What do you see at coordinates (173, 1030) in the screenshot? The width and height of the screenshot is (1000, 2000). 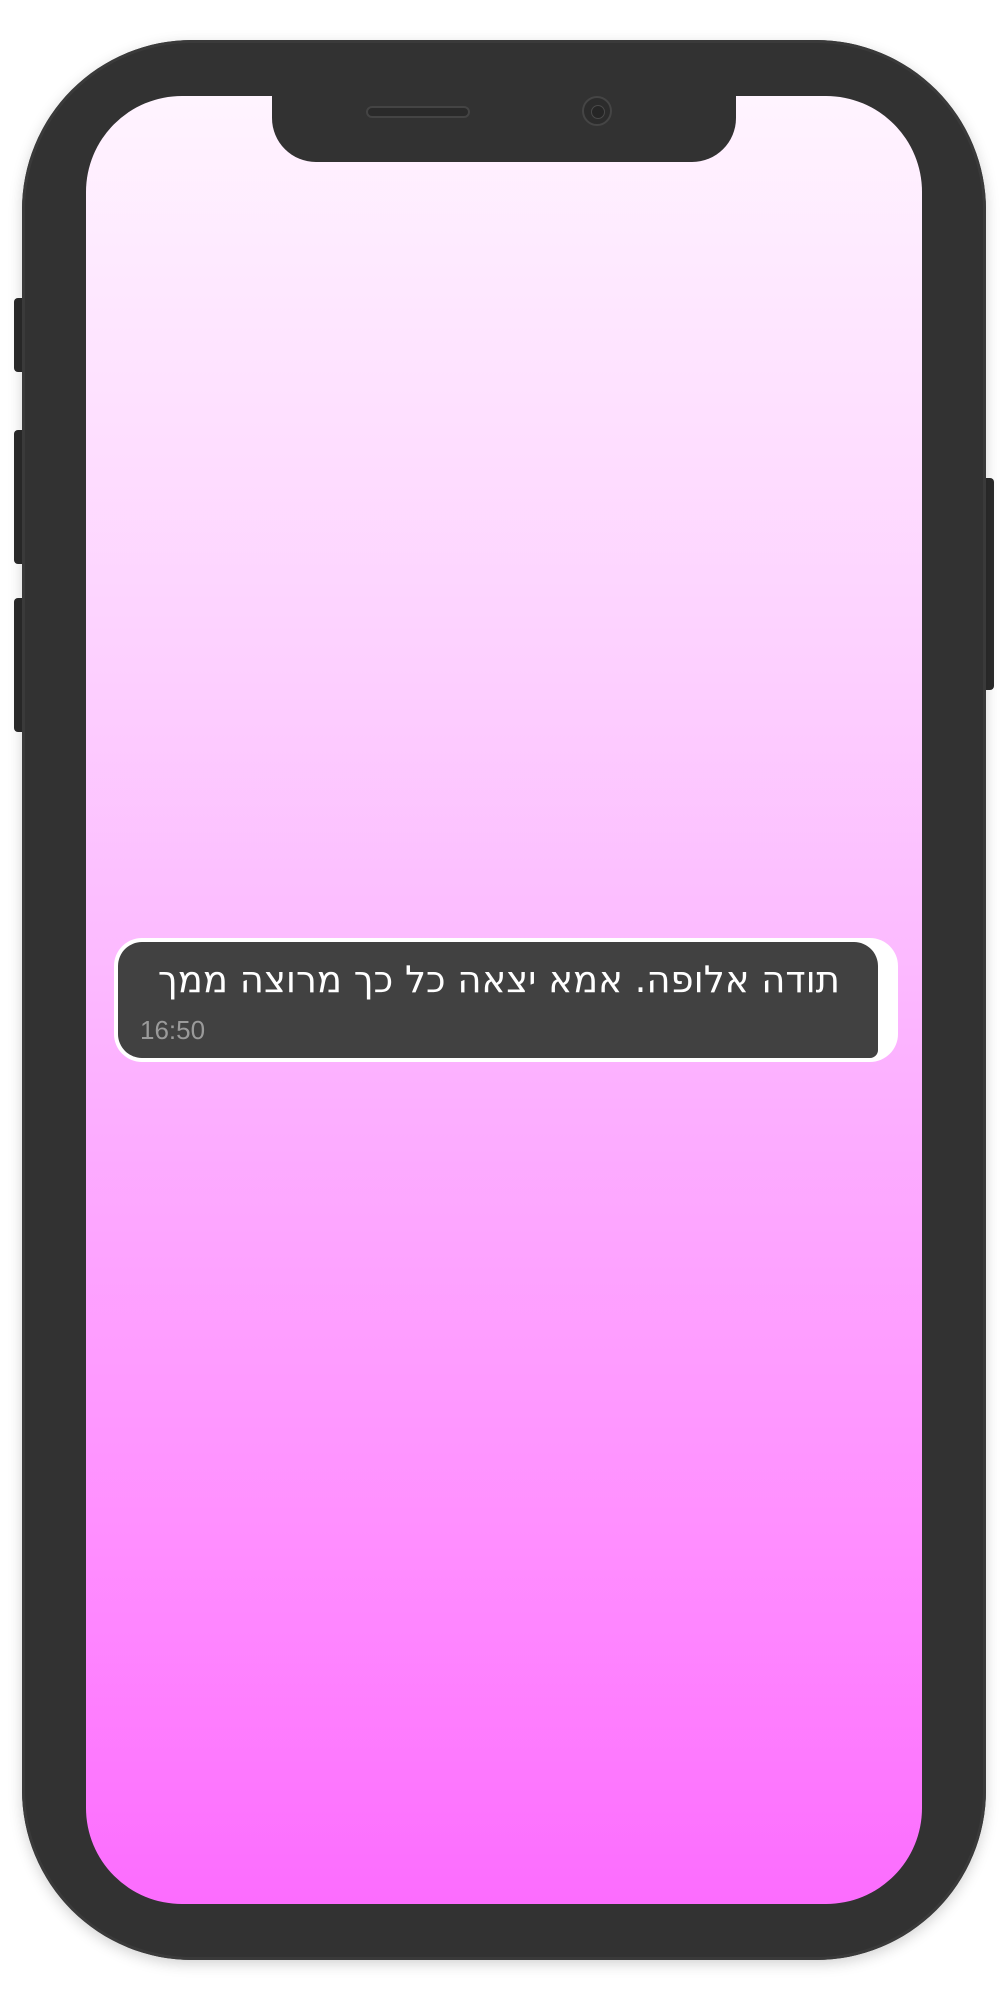 I see `message-timestamp: 16:50` at bounding box center [173, 1030].